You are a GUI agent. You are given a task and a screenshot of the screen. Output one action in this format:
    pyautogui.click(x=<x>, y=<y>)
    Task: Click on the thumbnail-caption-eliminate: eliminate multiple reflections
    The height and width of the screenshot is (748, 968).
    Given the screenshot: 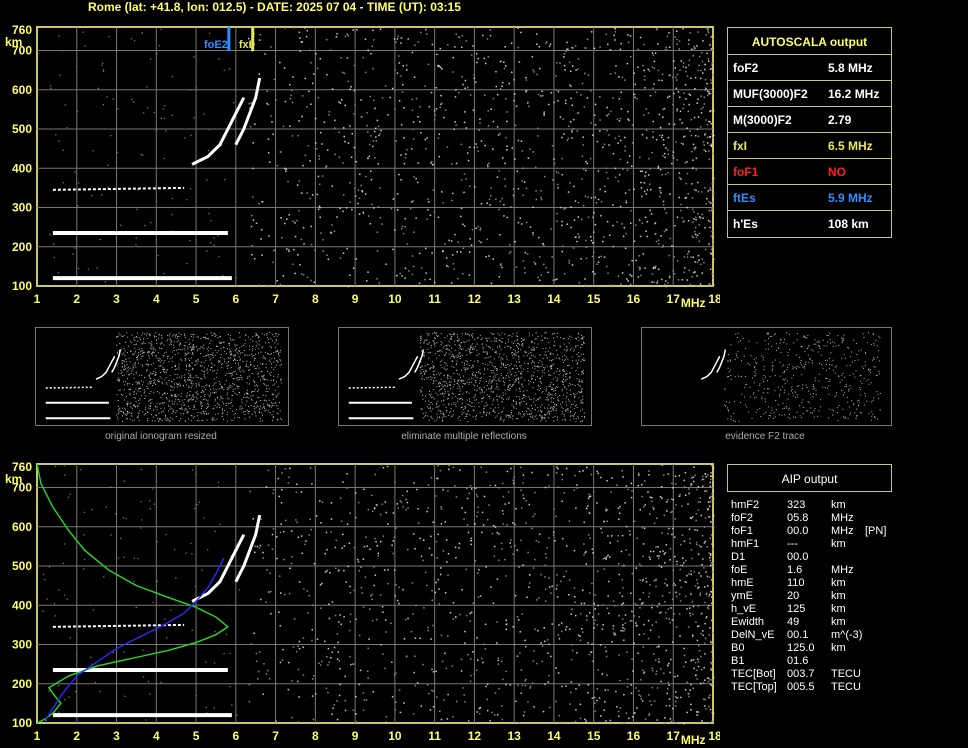 What is the action you would take?
    pyautogui.click(x=464, y=436)
    